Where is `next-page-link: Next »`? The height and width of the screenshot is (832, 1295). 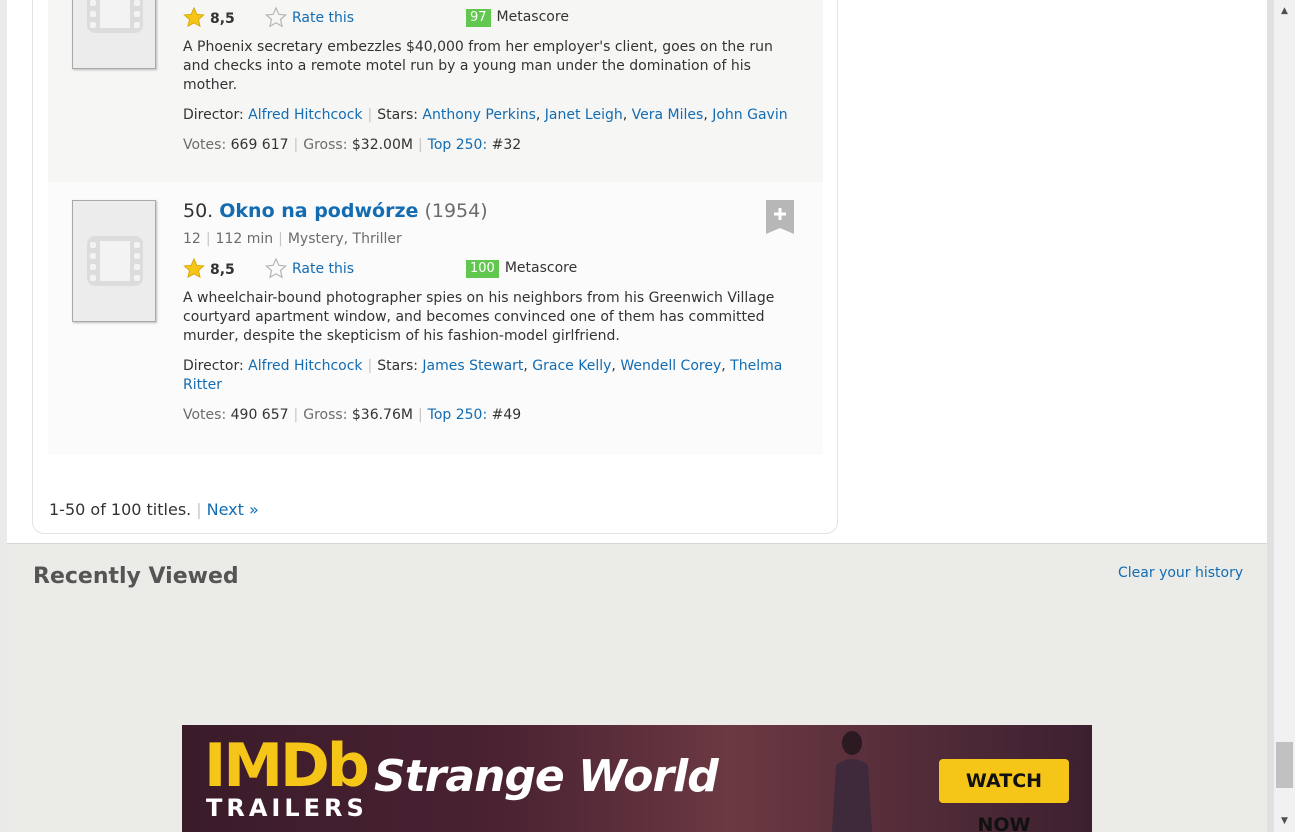 next-page-link: Next » is located at coordinates (233, 509).